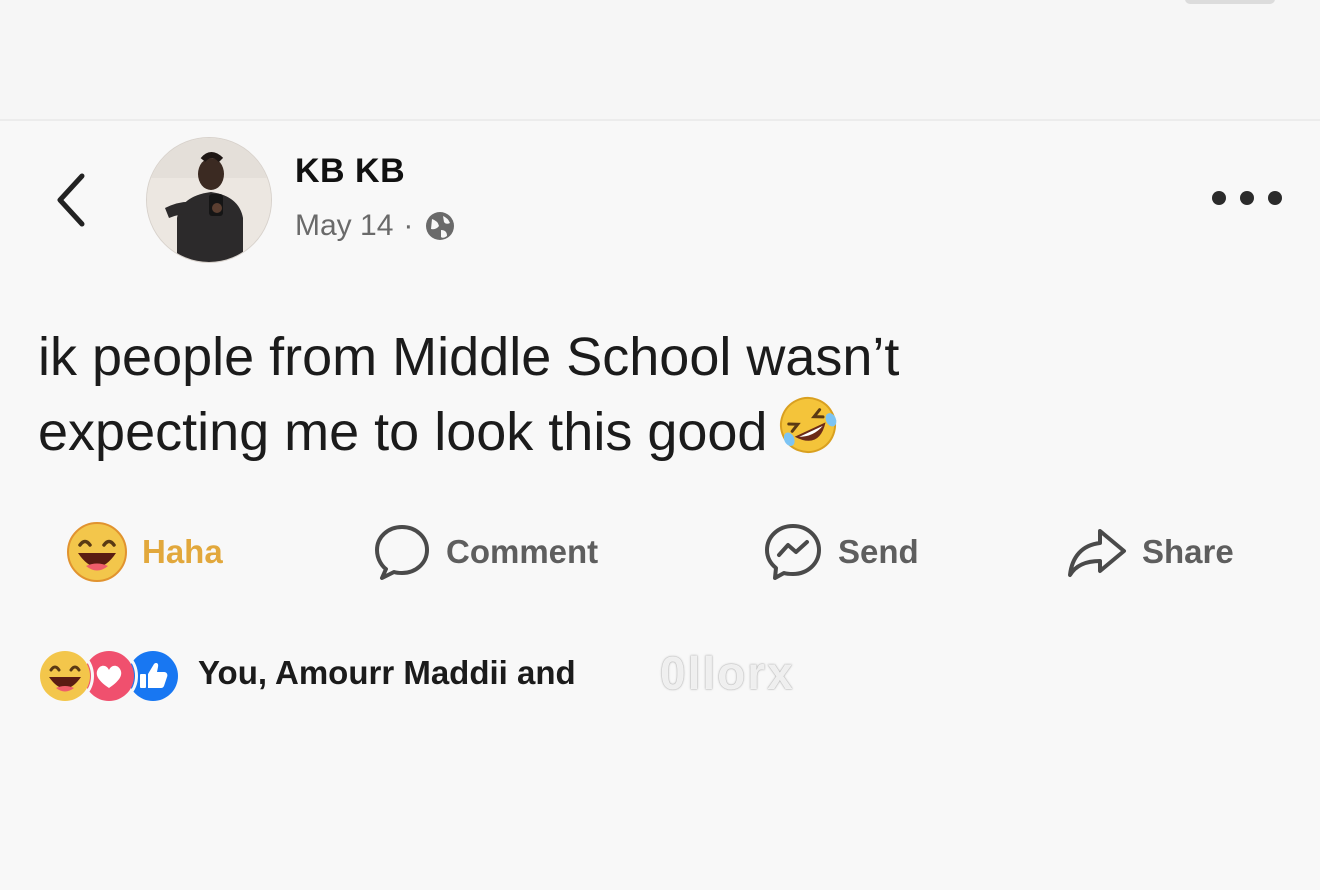  I want to click on back-button, so click(72, 200).